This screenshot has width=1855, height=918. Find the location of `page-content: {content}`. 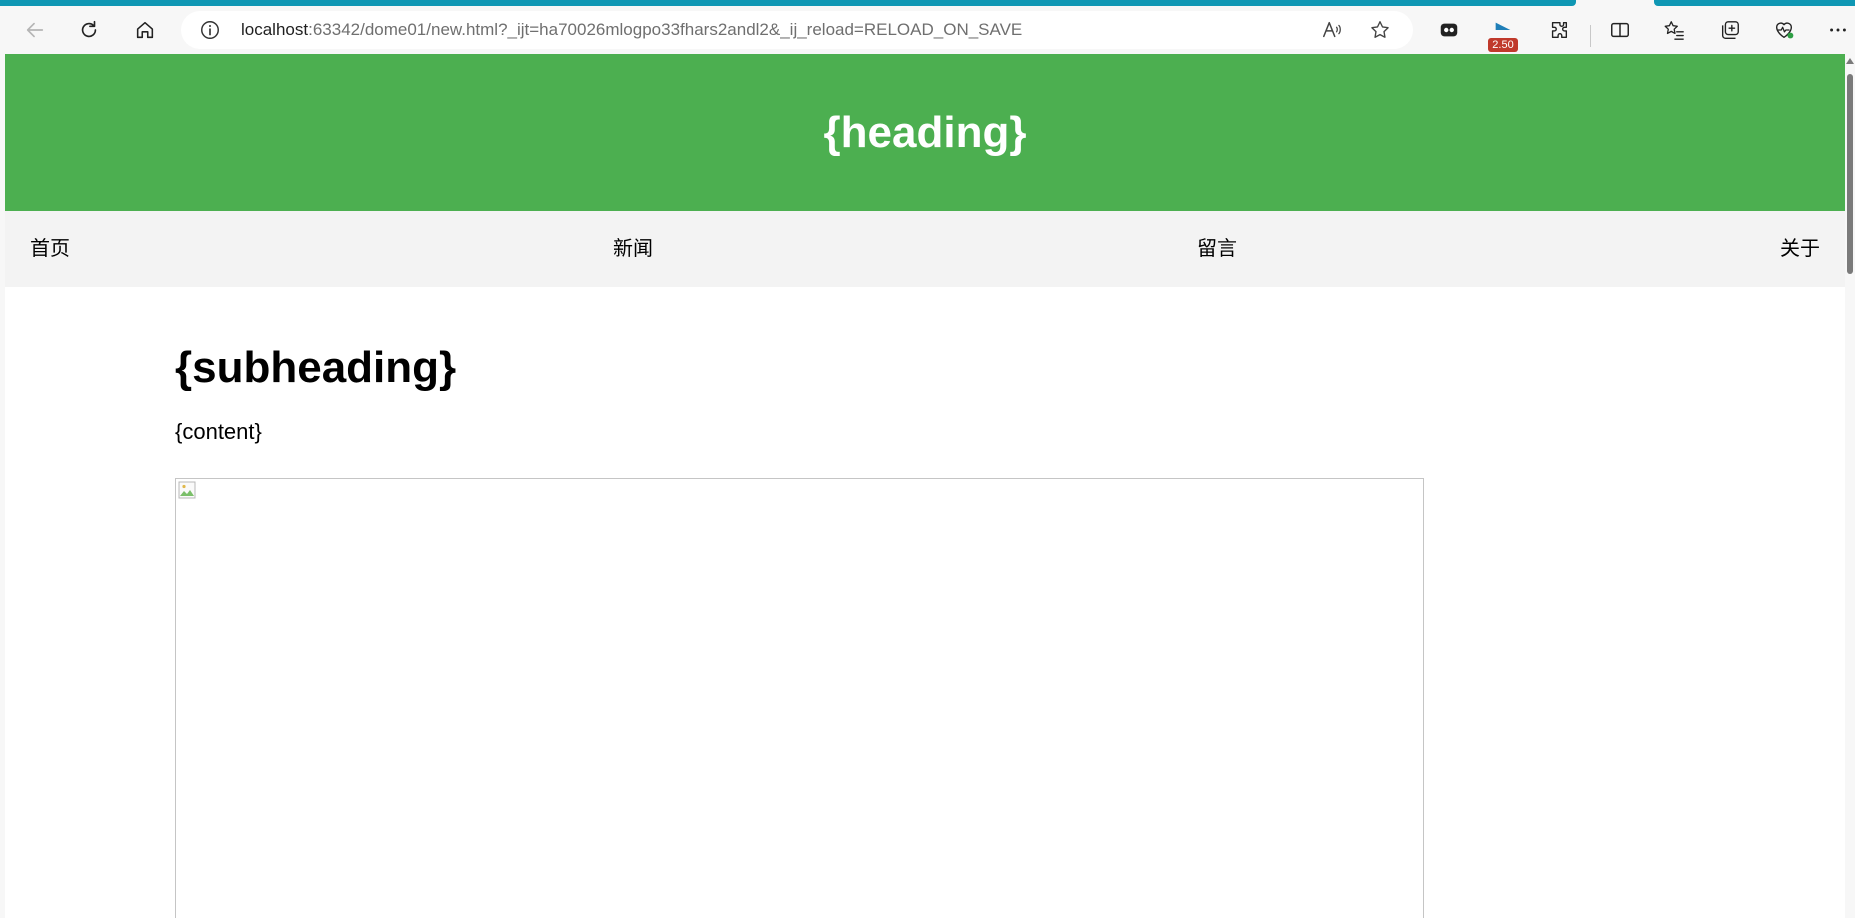

page-content: {content} is located at coordinates (218, 431).